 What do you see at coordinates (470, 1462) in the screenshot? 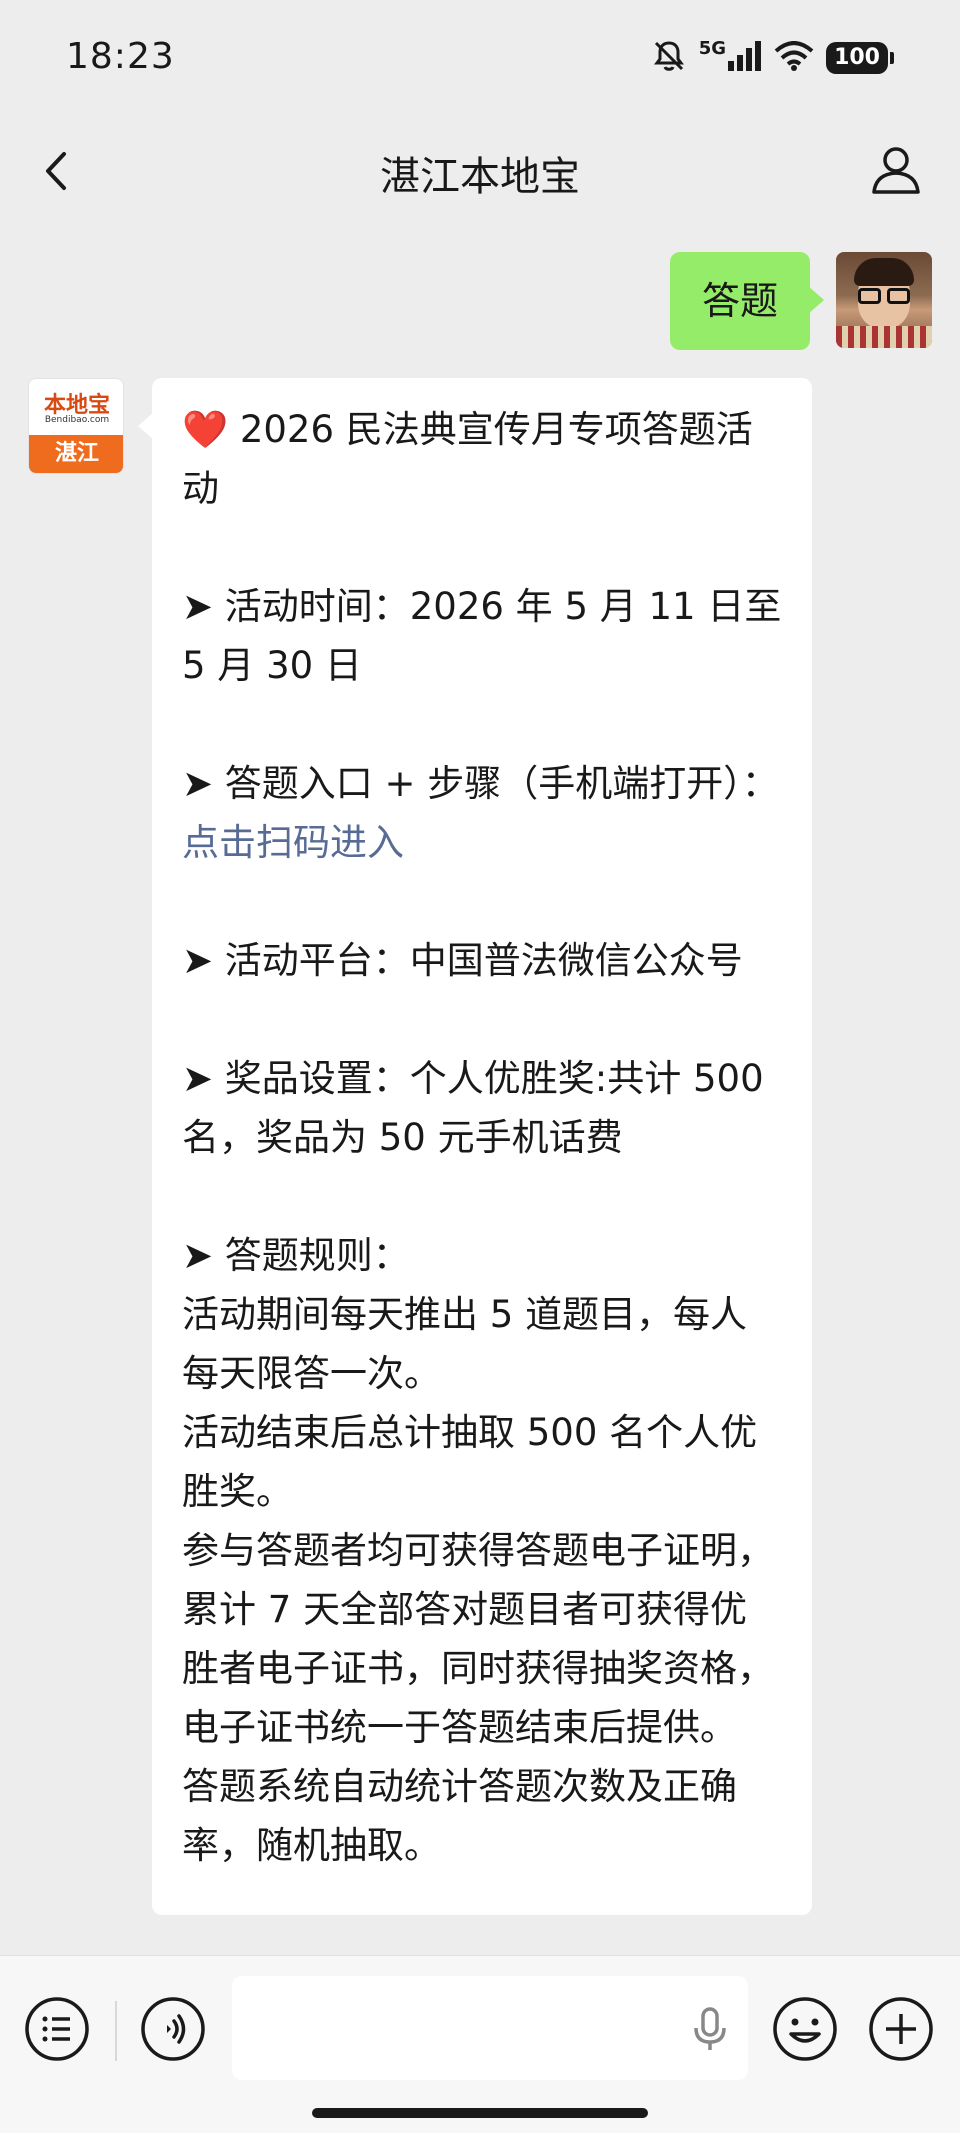
I see `rule-item: 活动结束后总计抽取 500 名个人优胜奖。` at bounding box center [470, 1462].